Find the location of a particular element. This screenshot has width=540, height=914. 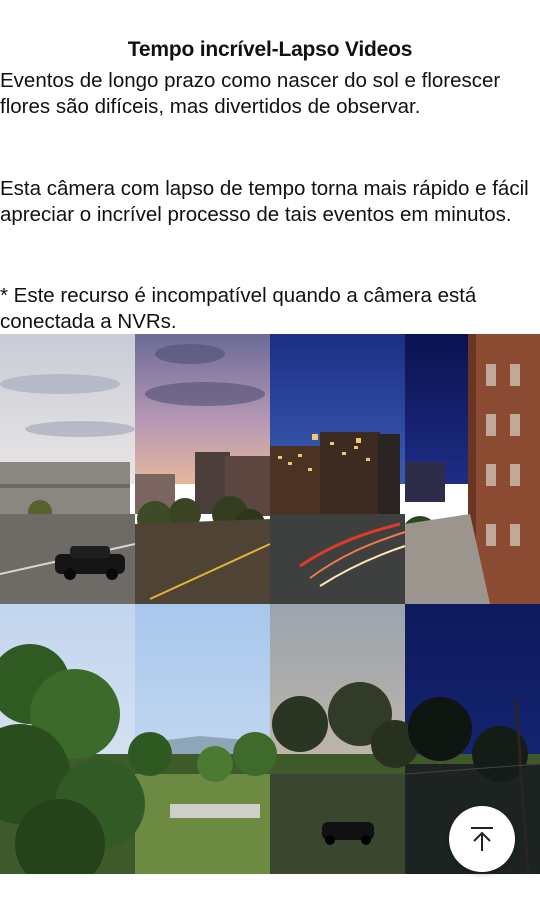

arrow-up-icon is located at coordinates (482, 839).